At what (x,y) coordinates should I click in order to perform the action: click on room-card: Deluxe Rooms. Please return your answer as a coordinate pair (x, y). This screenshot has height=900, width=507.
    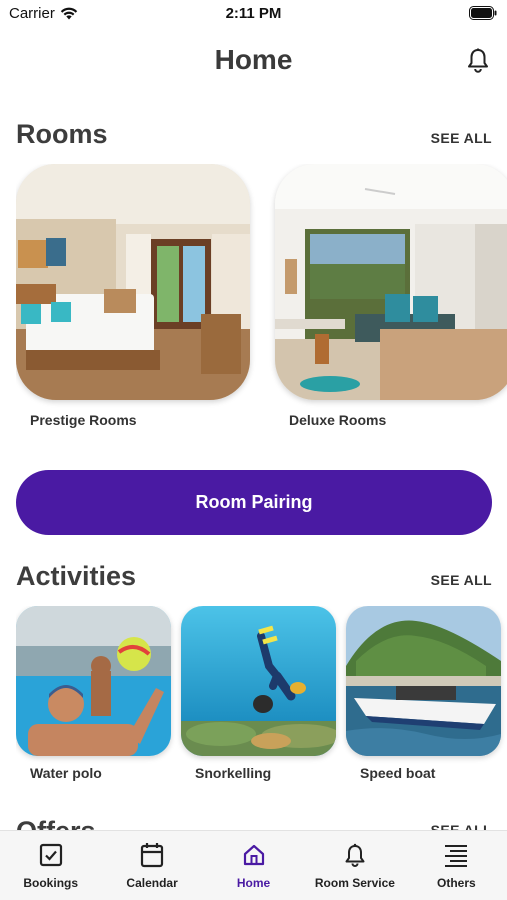
    Looking at the image, I should click on (391, 299).